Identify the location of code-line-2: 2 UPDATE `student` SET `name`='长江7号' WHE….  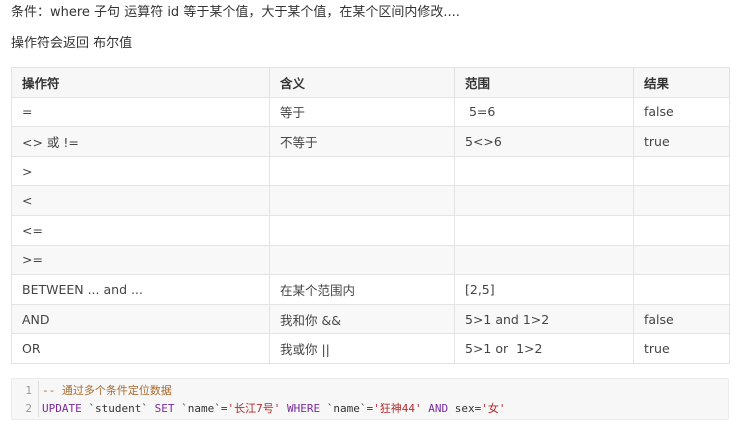
(258, 408).